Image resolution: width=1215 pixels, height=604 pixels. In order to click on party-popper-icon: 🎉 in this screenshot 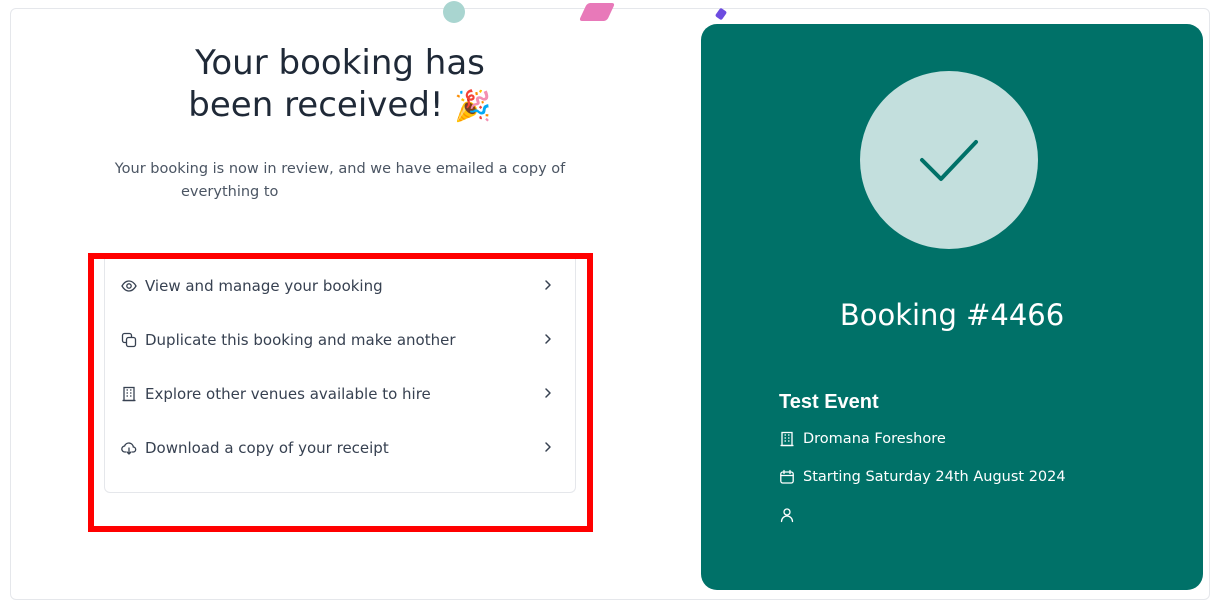, I will do `click(473, 106)`.